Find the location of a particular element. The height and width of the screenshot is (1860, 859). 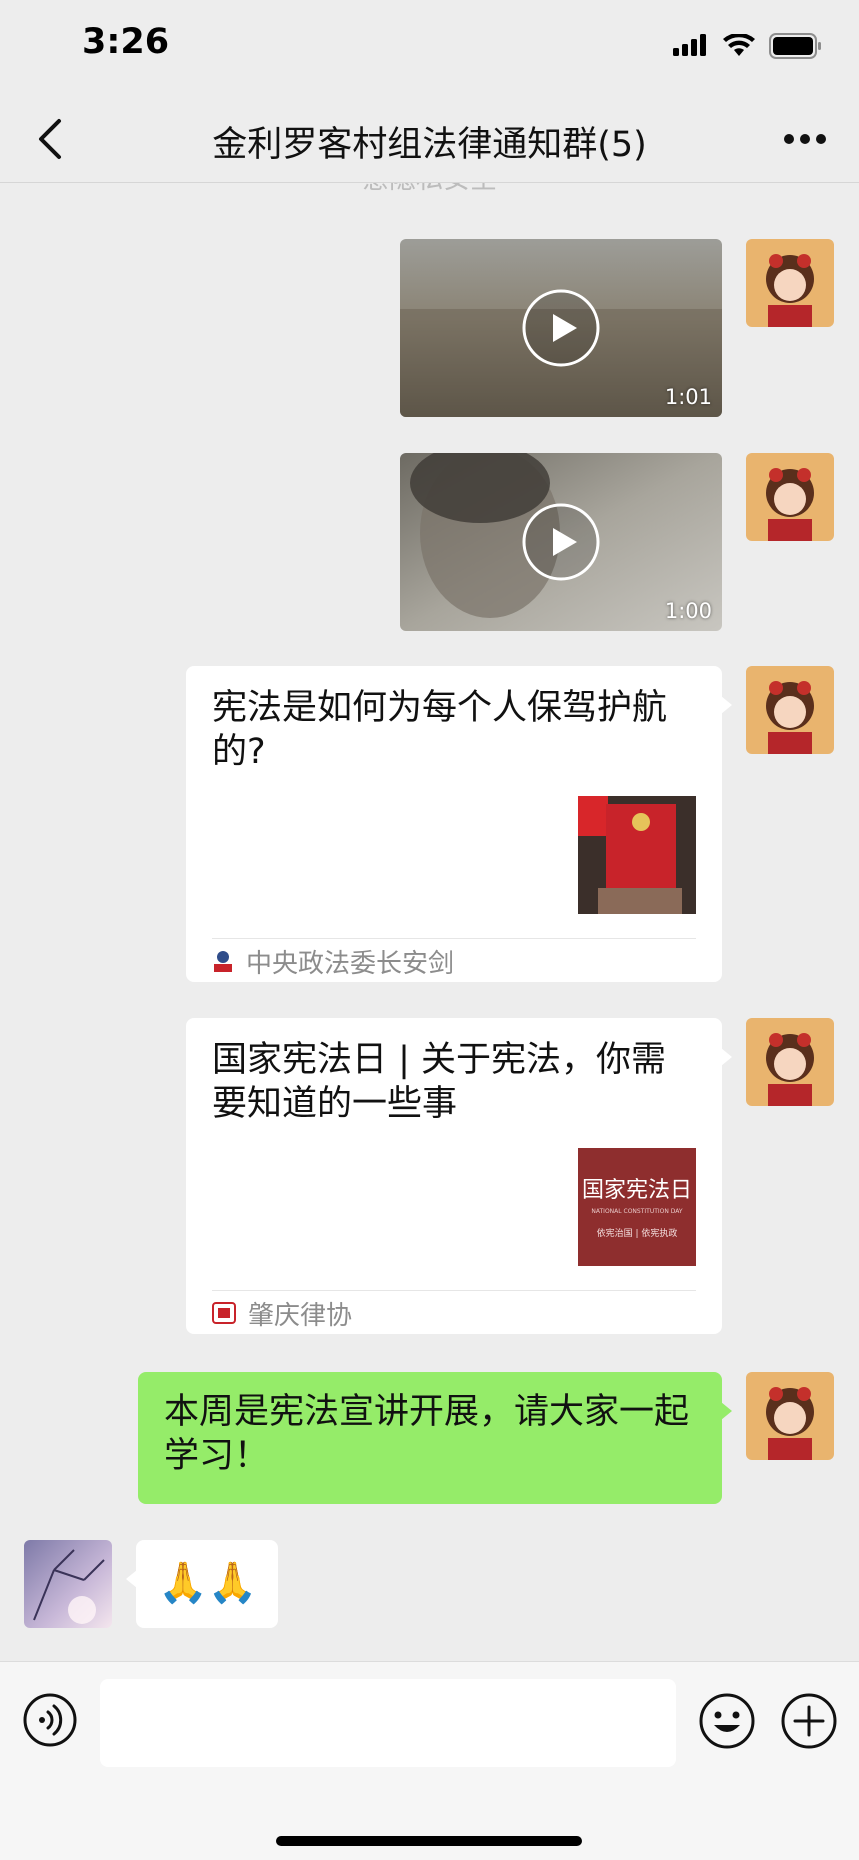

article-thumbnail is located at coordinates (637, 855).